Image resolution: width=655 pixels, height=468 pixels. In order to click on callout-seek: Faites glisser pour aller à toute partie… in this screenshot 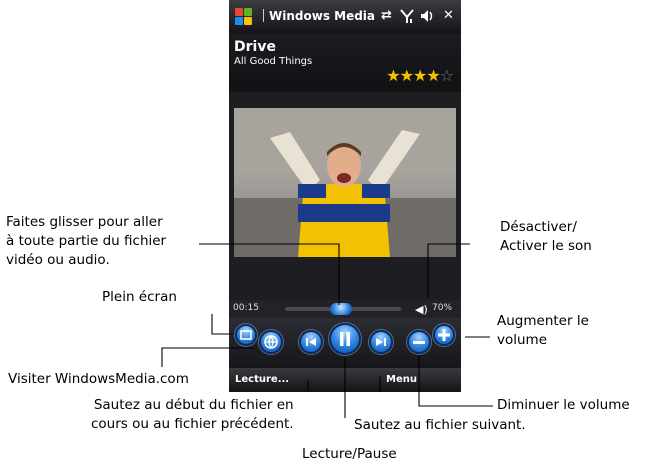, I will do `click(86, 241)`.